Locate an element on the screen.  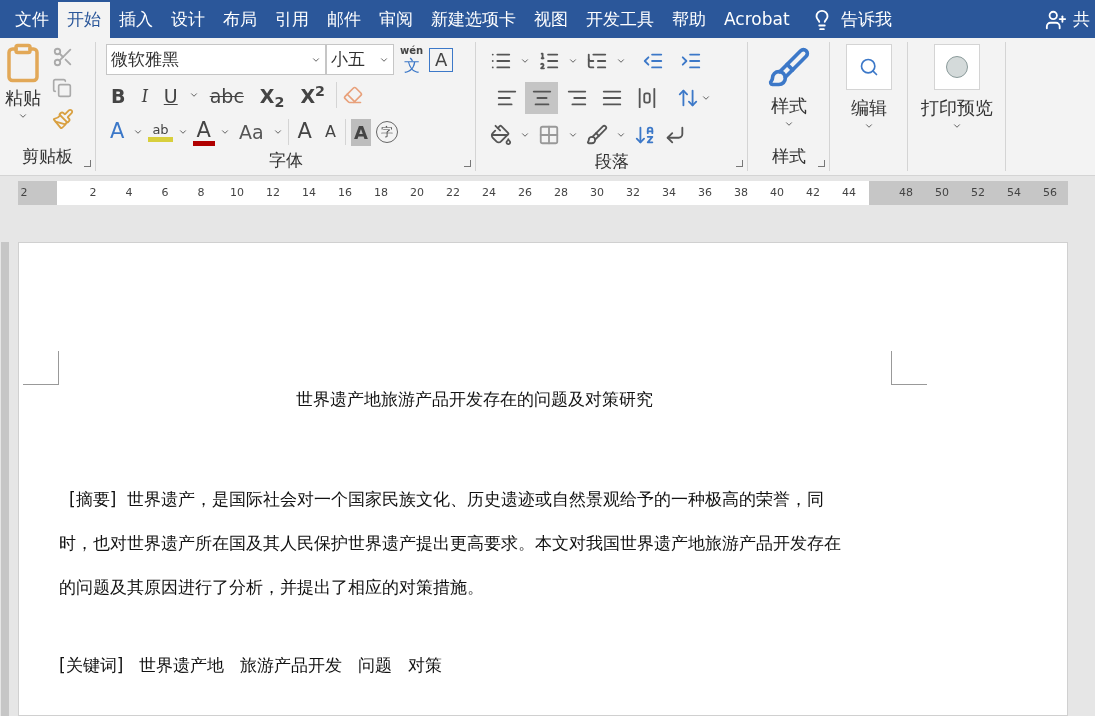
ruler-number: 4 is located at coordinates (129, 192).